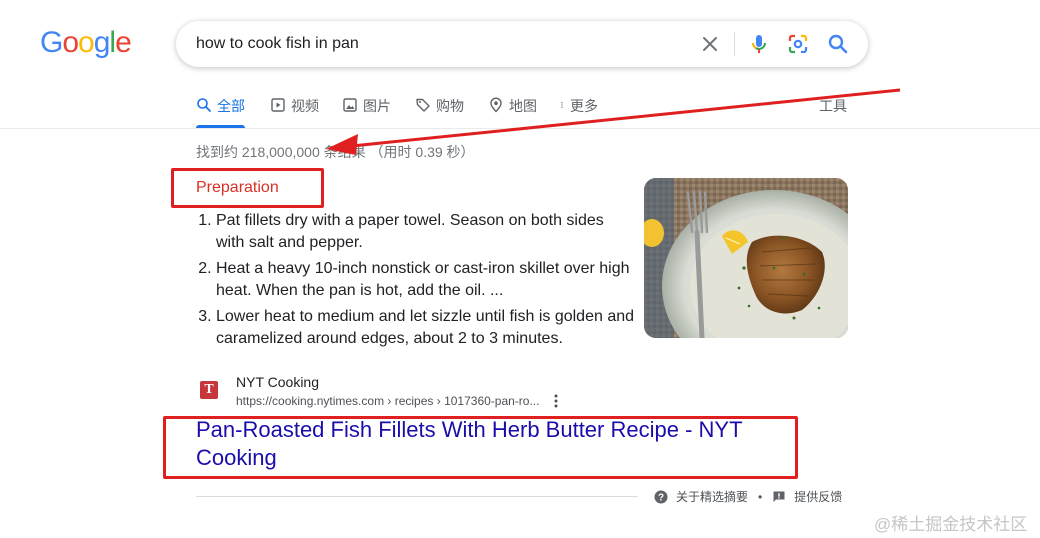 The height and width of the screenshot is (538, 1040). What do you see at coordinates (584, 106) in the screenshot?
I see `tab-label: 更多` at bounding box center [584, 106].